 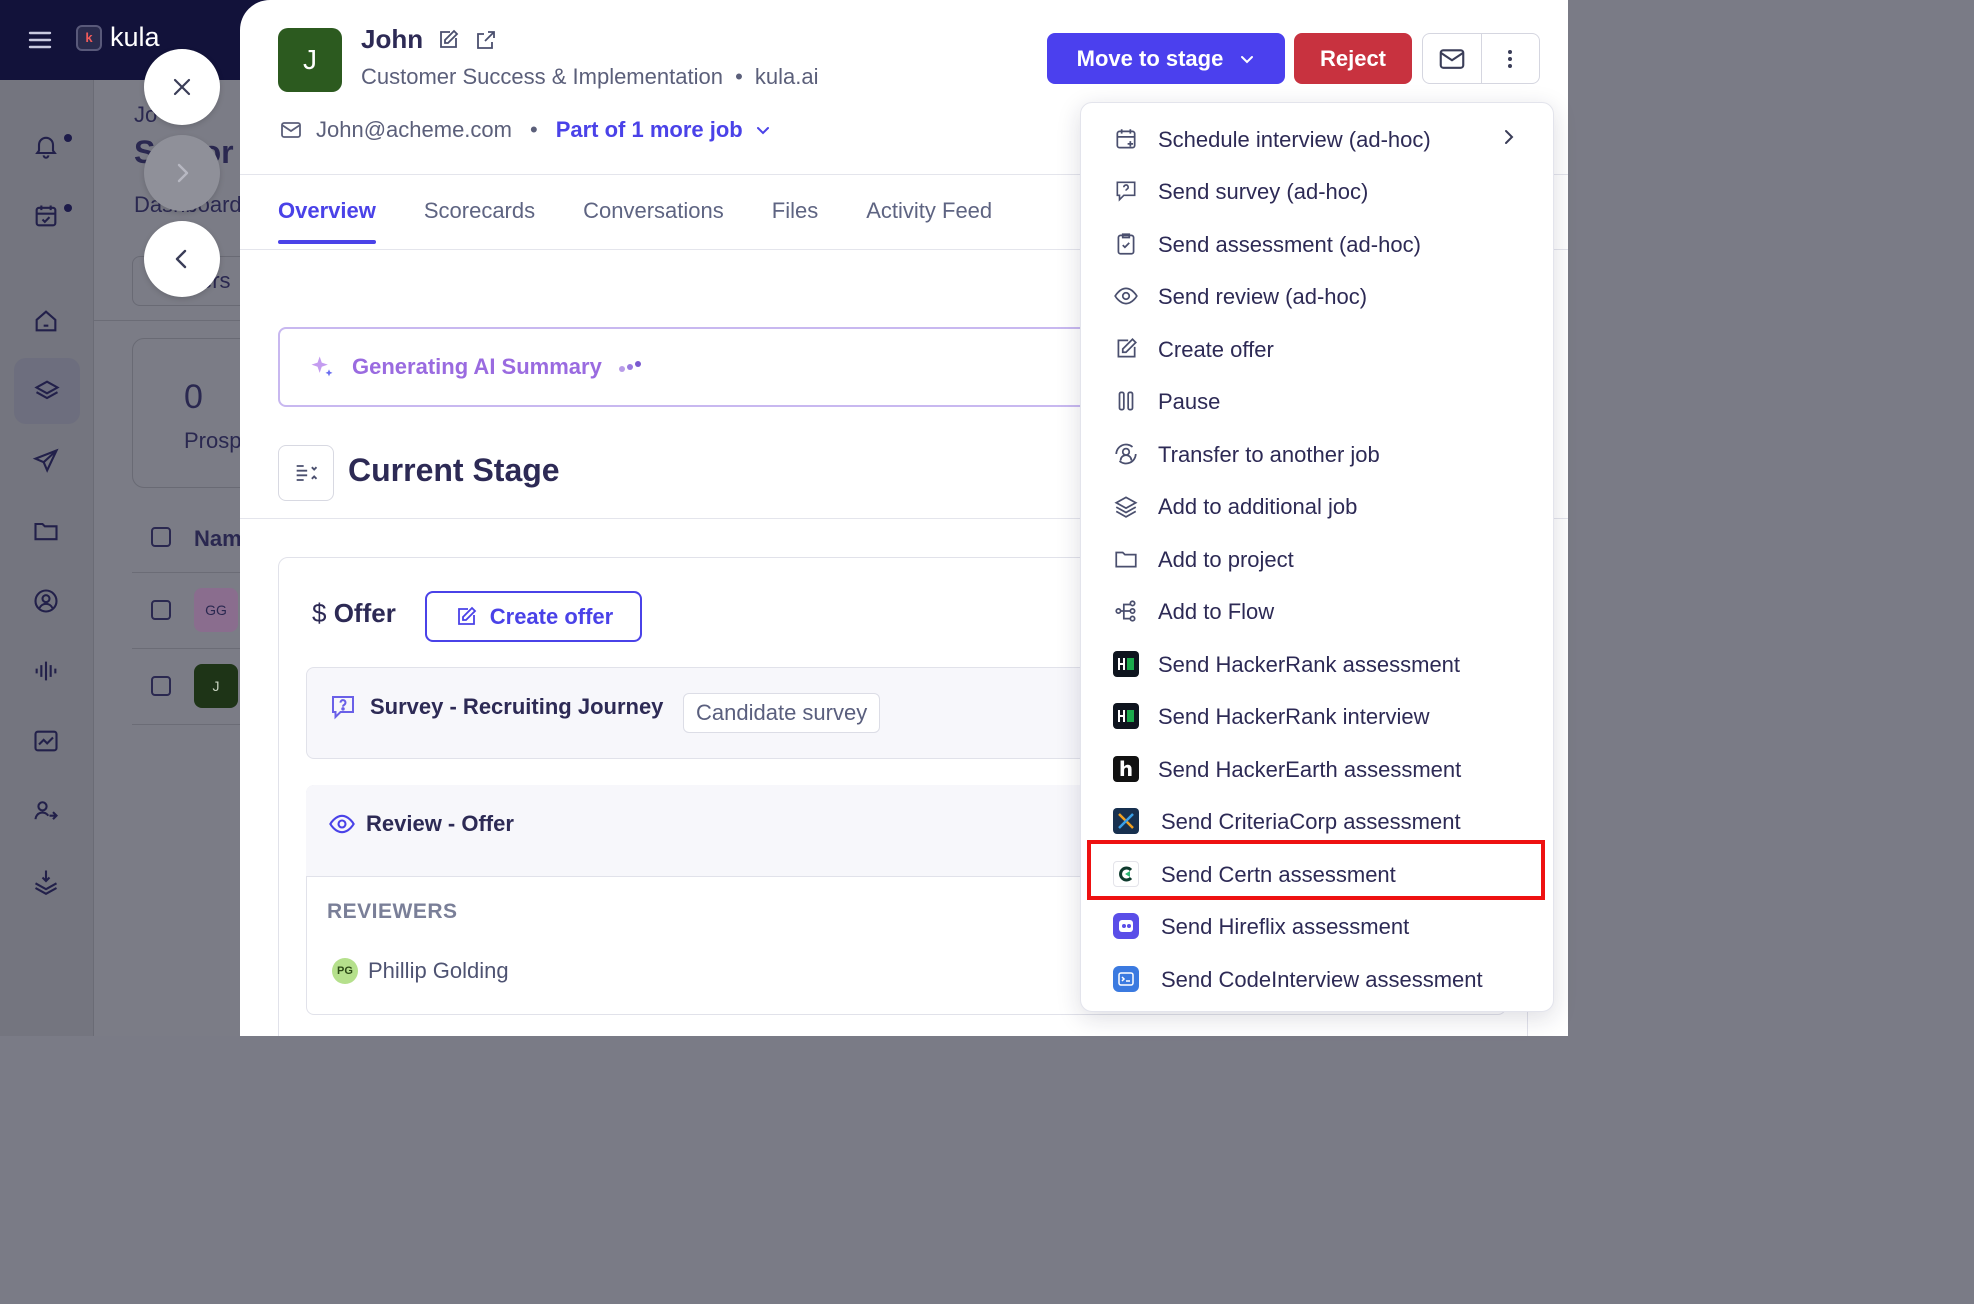 What do you see at coordinates (1126, 454) in the screenshot?
I see `transfer-icon` at bounding box center [1126, 454].